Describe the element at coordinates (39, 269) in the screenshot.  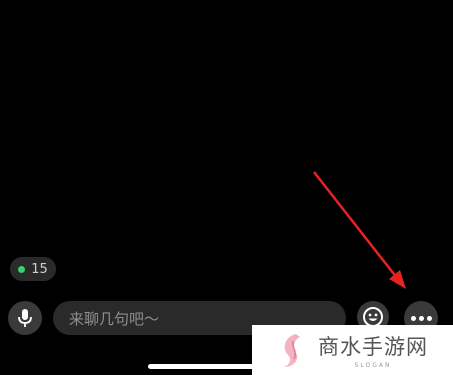
I see `viewer-count: 15` at that location.